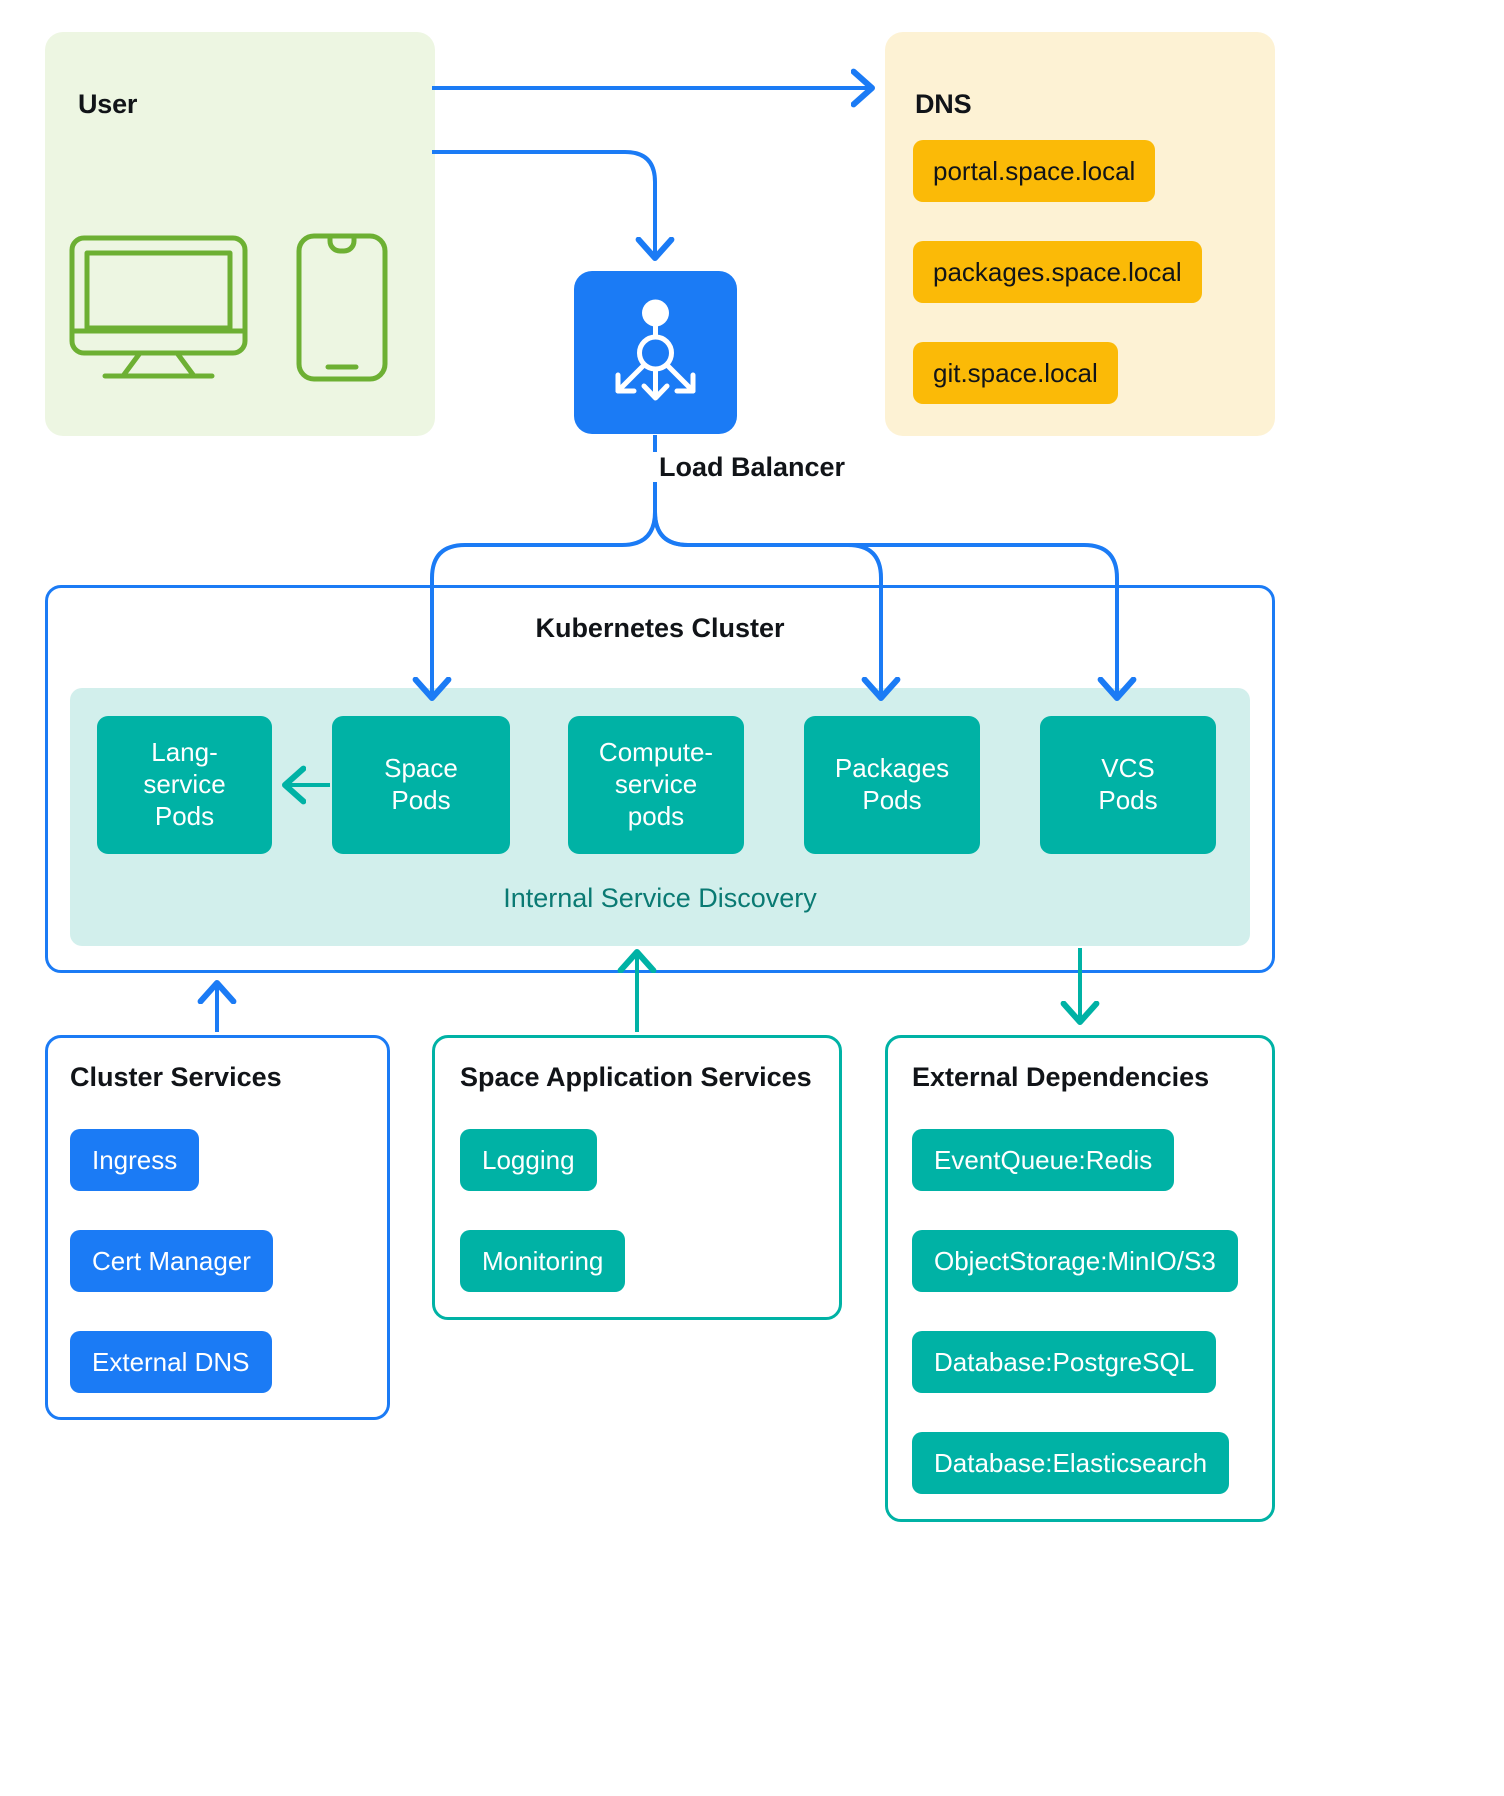  Describe the element at coordinates (171, 1261) in the screenshot. I see `cluster-service-chip: Cert Manager` at that location.